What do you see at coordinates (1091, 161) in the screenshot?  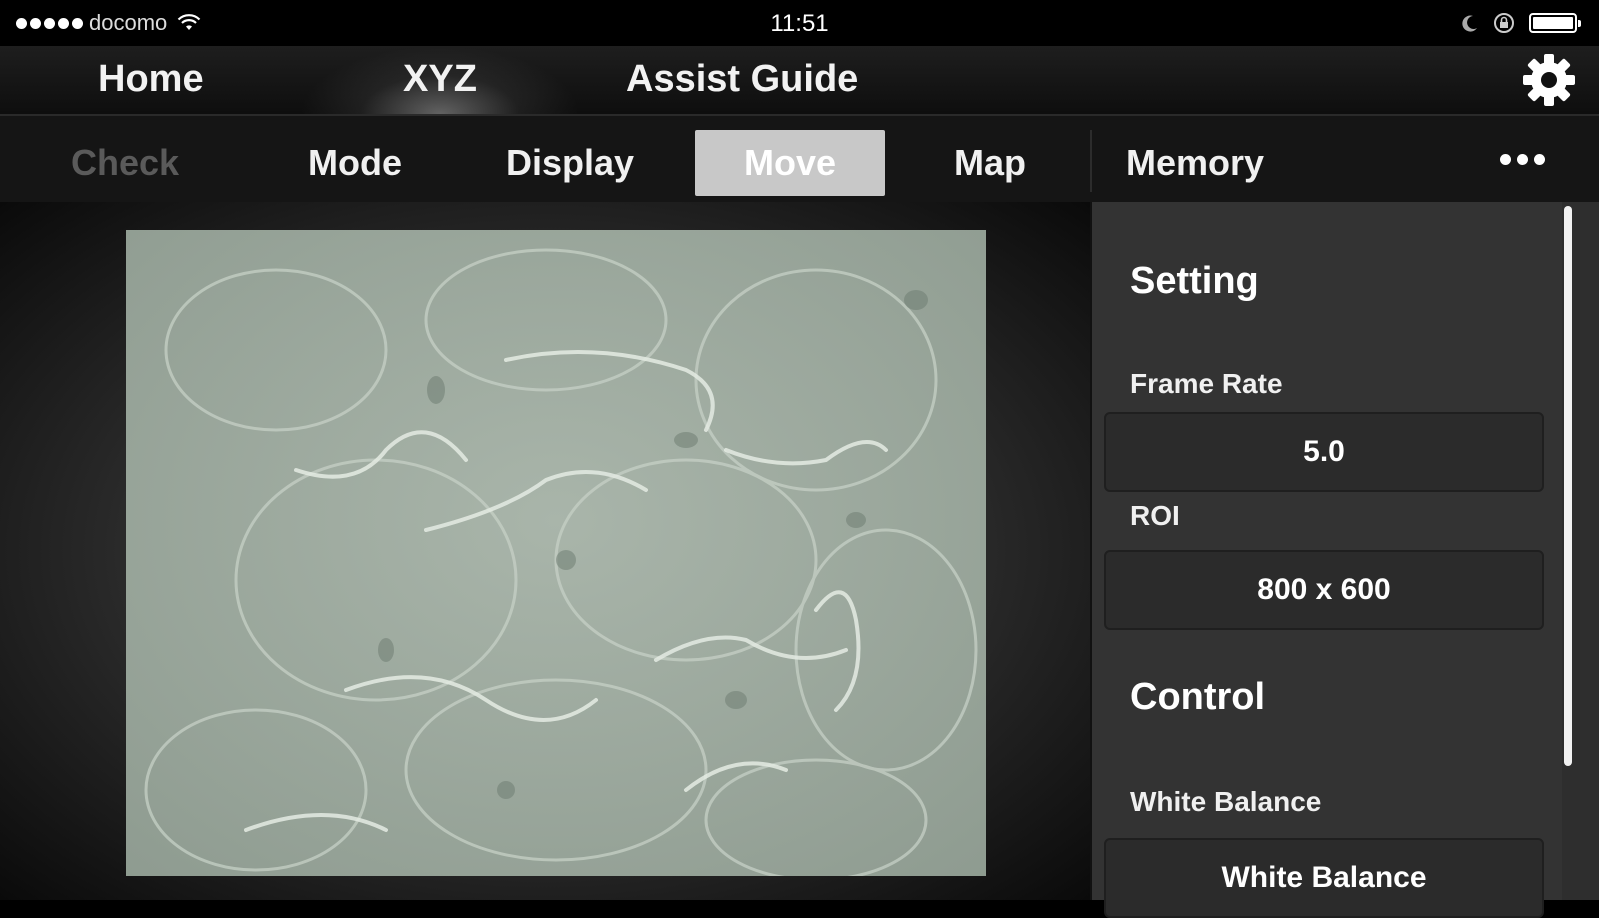 I see `toolbar-divider` at bounding box center [1091, 161].